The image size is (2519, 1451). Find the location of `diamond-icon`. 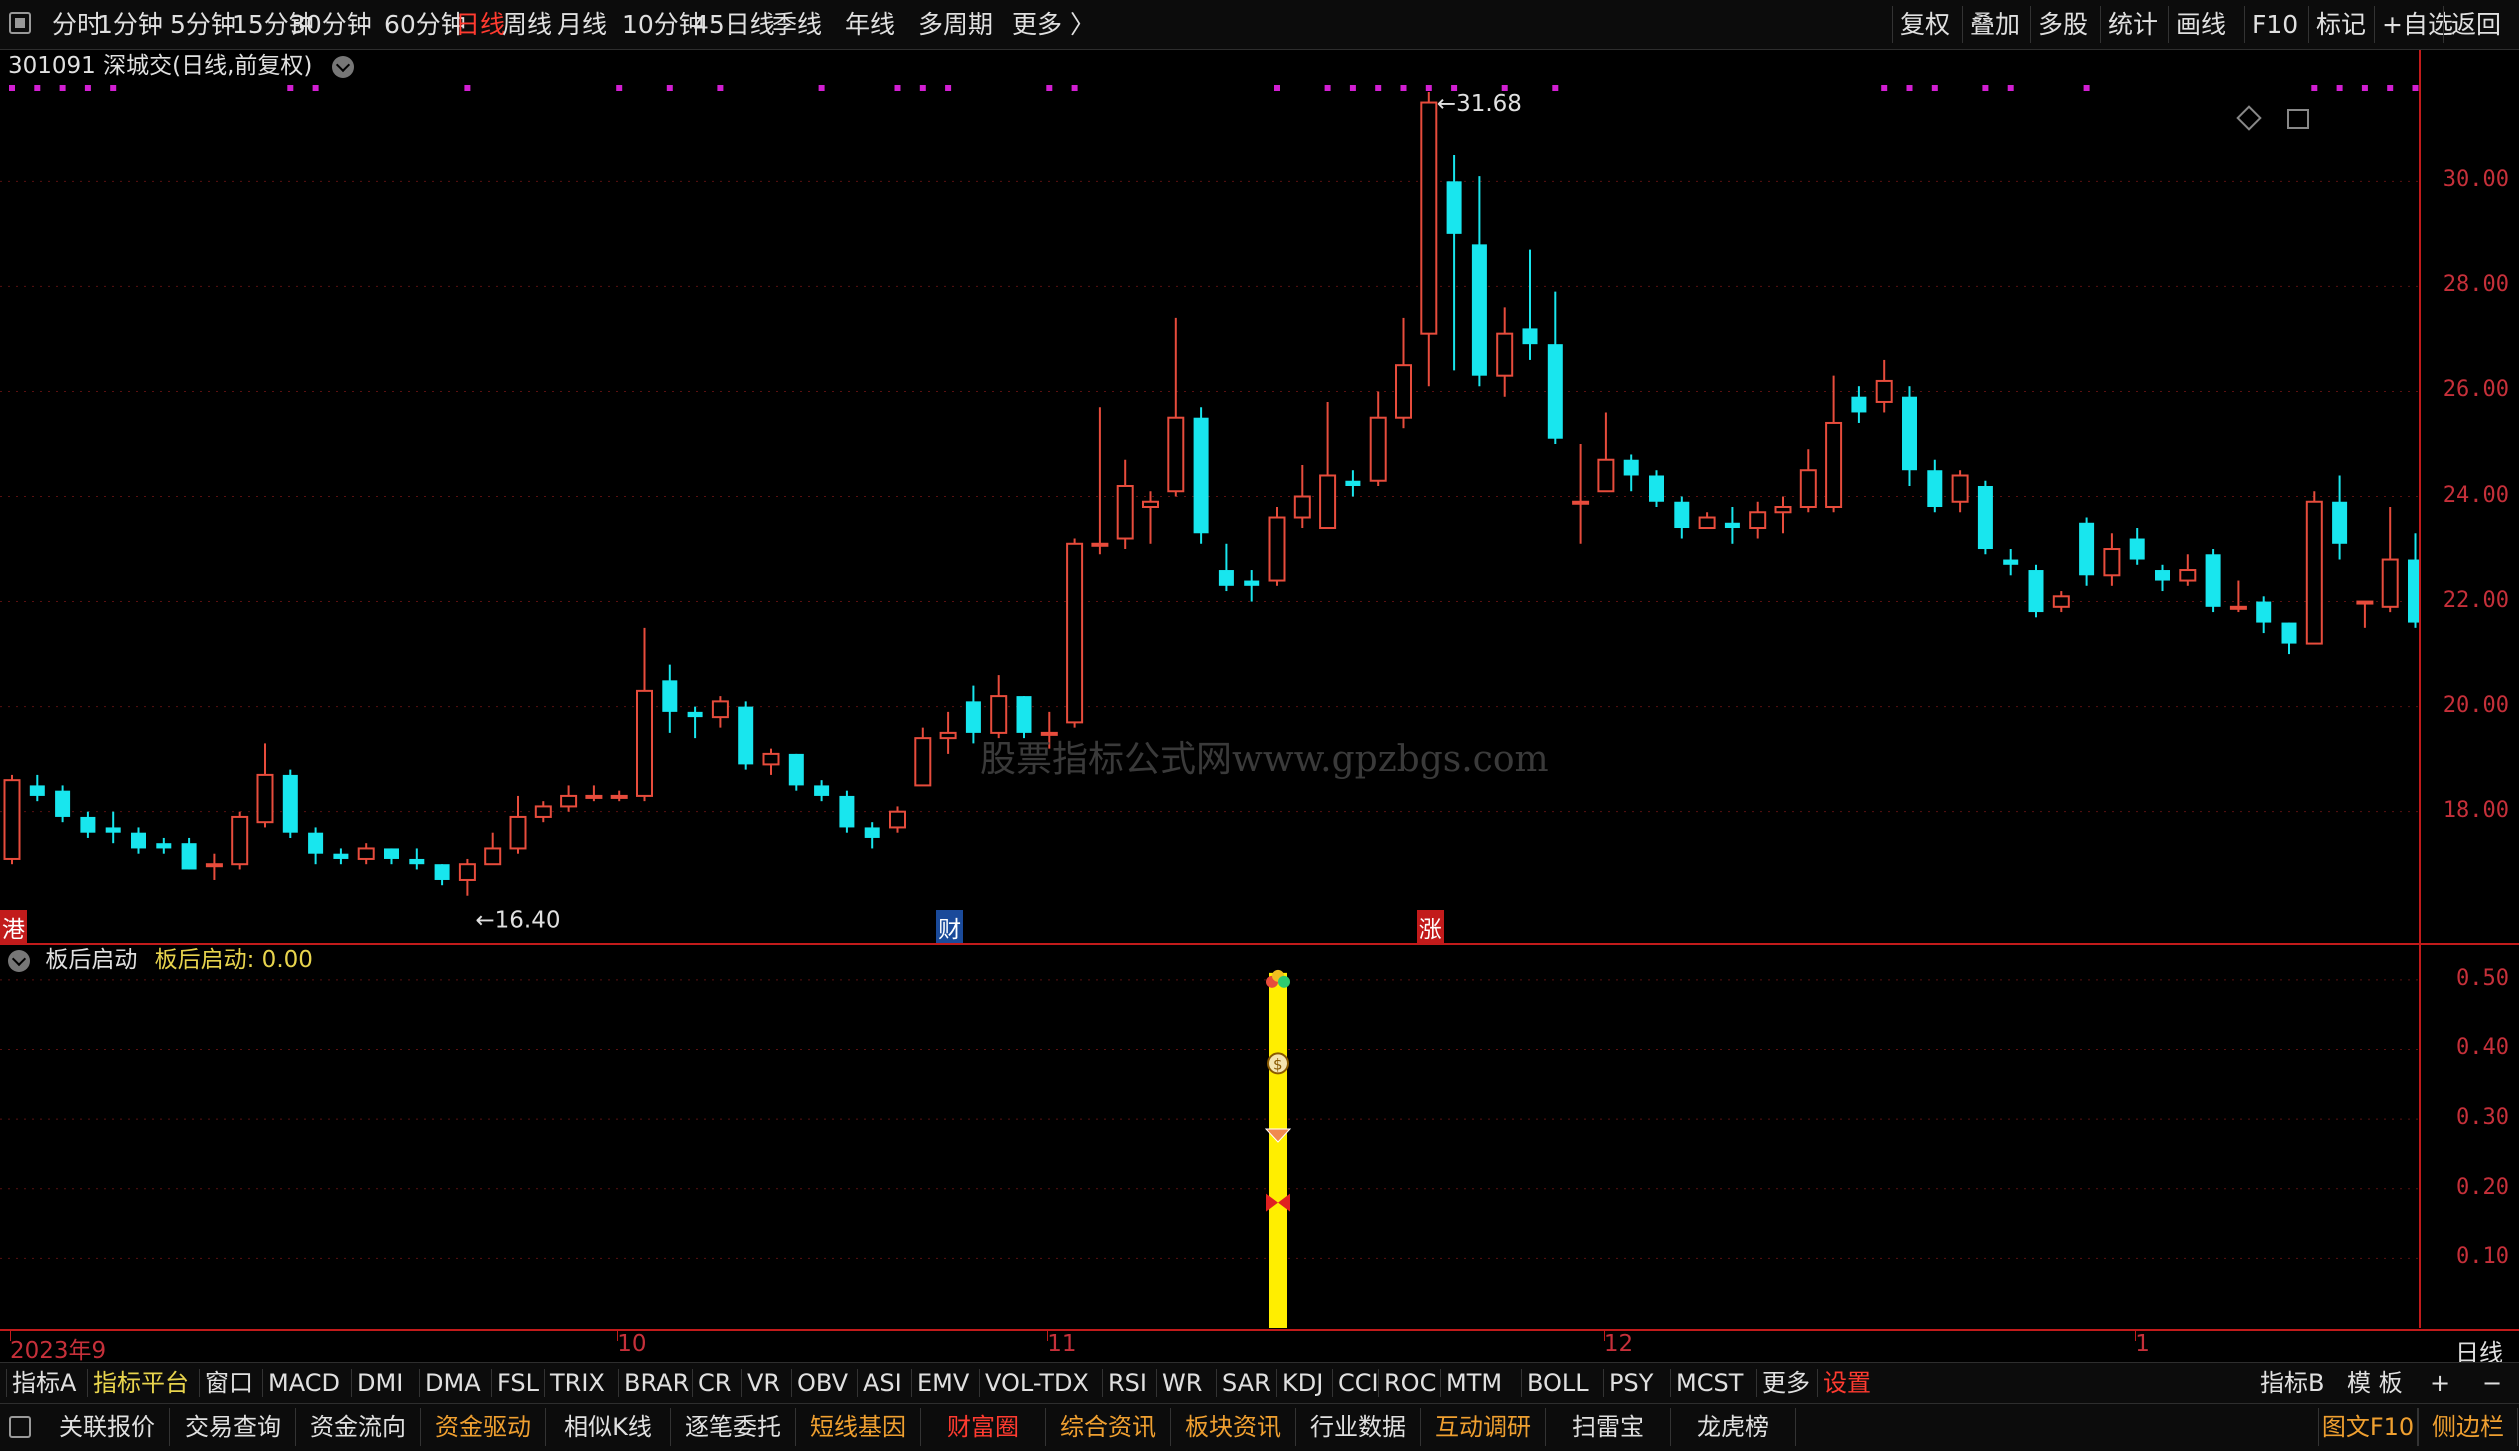

diamond-icon is located at coordinates (2249, 118).